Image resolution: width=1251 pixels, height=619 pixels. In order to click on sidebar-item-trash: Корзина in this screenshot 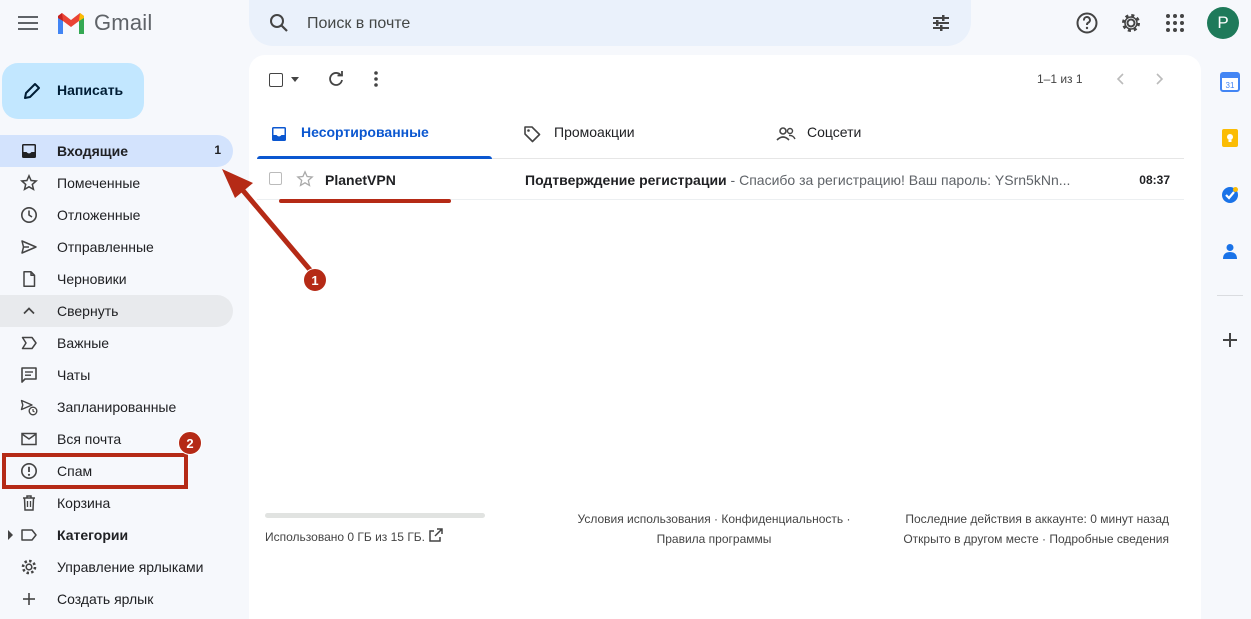, I will do `click(116, 503)`.